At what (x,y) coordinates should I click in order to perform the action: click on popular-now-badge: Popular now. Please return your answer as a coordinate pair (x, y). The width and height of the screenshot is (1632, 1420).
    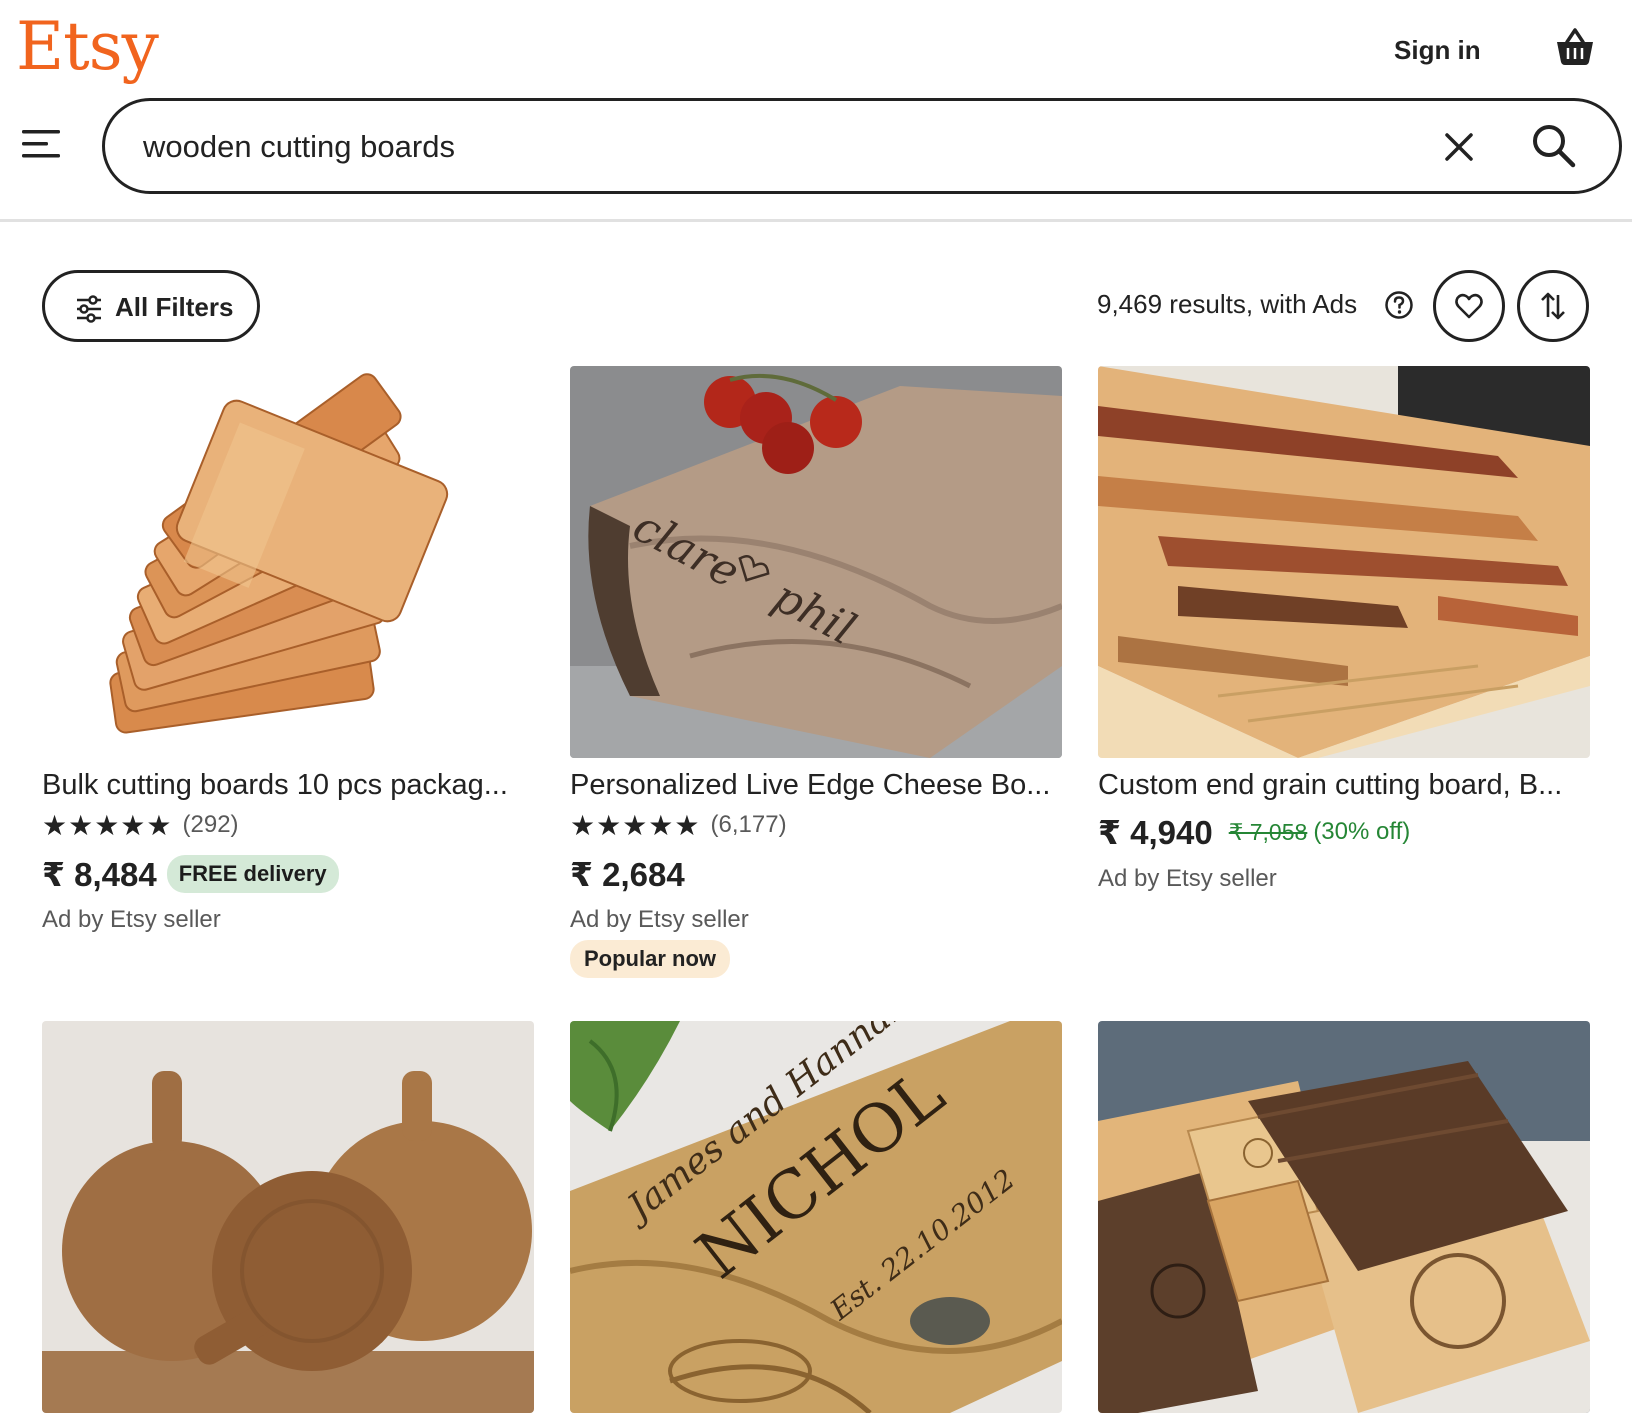
    Looking at the image, I should click on (650, 959).